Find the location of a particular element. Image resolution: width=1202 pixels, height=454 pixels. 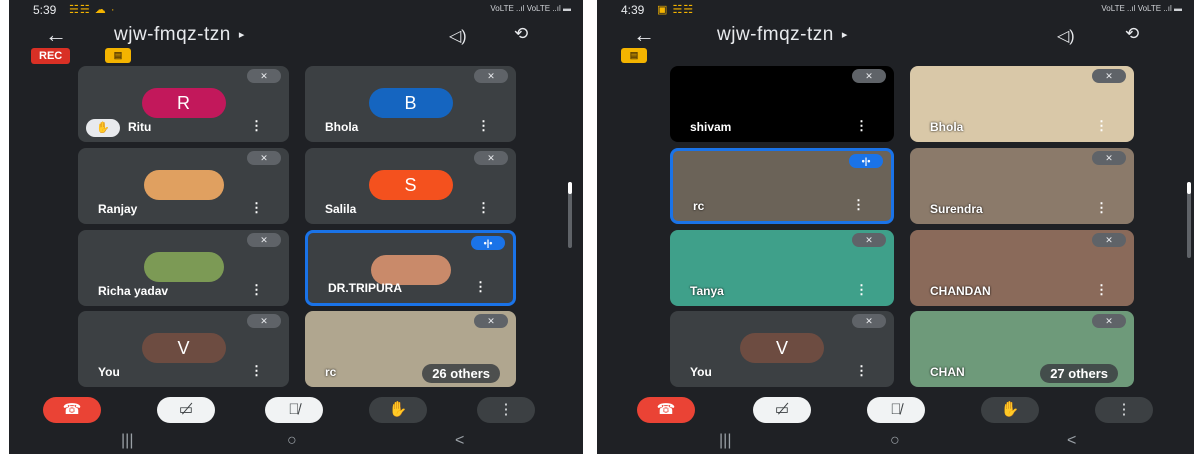

participant-tile: ✕ CHAN 27 others is located at coordinates (1022, 349).